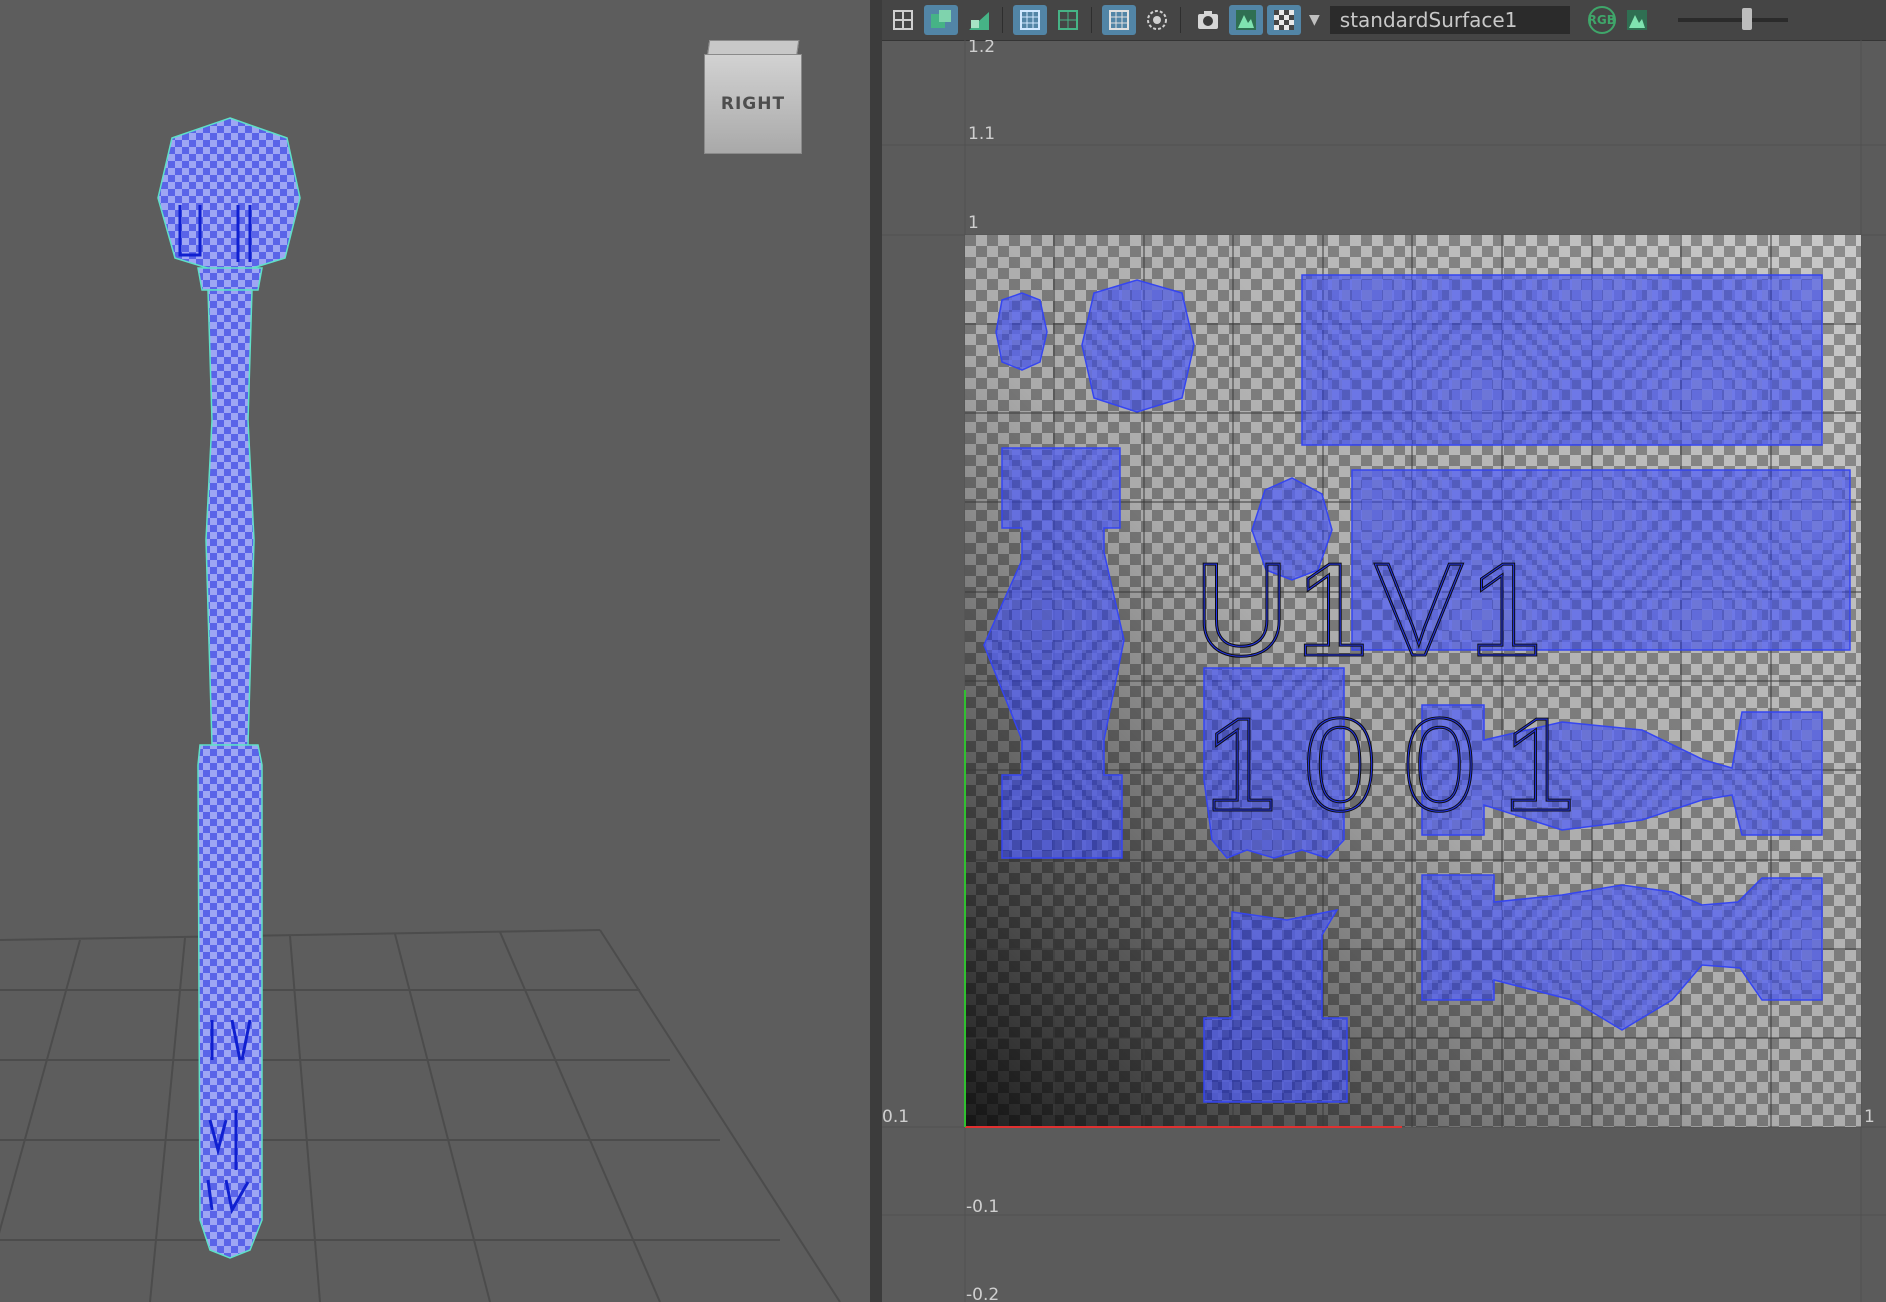 The image size is (1886, 1302). I want to click on view-cube-label: RIGHT, so click(753, 104).